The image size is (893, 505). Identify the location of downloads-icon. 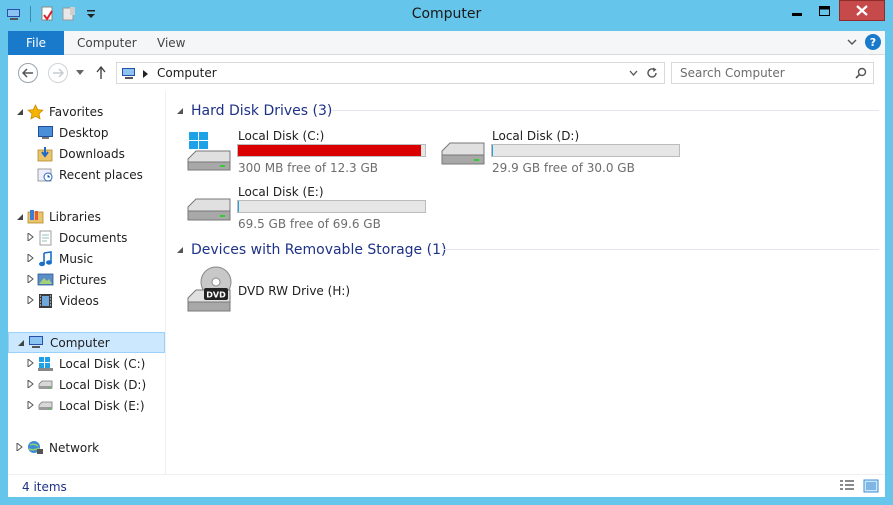
(45, 153).